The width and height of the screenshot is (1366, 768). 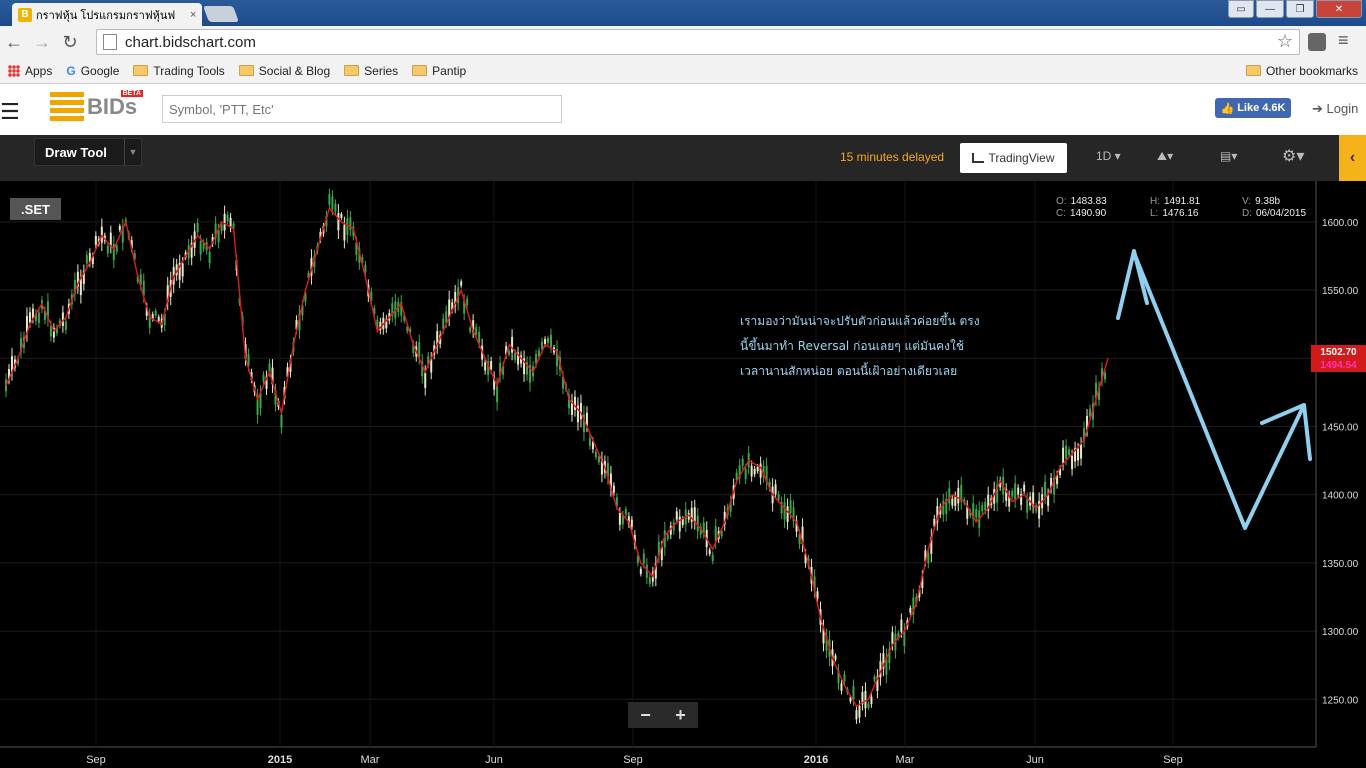 What do you see at coordinates (1335, 109) in the screenshot?
I see `login-link: ➔ Login` at bounding box center [1335, 109].